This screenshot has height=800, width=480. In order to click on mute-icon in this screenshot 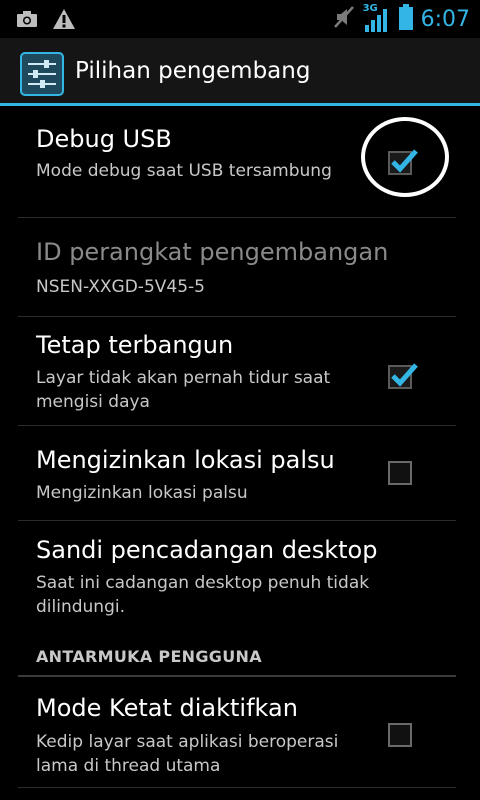, I will do `click(344, 19)`.